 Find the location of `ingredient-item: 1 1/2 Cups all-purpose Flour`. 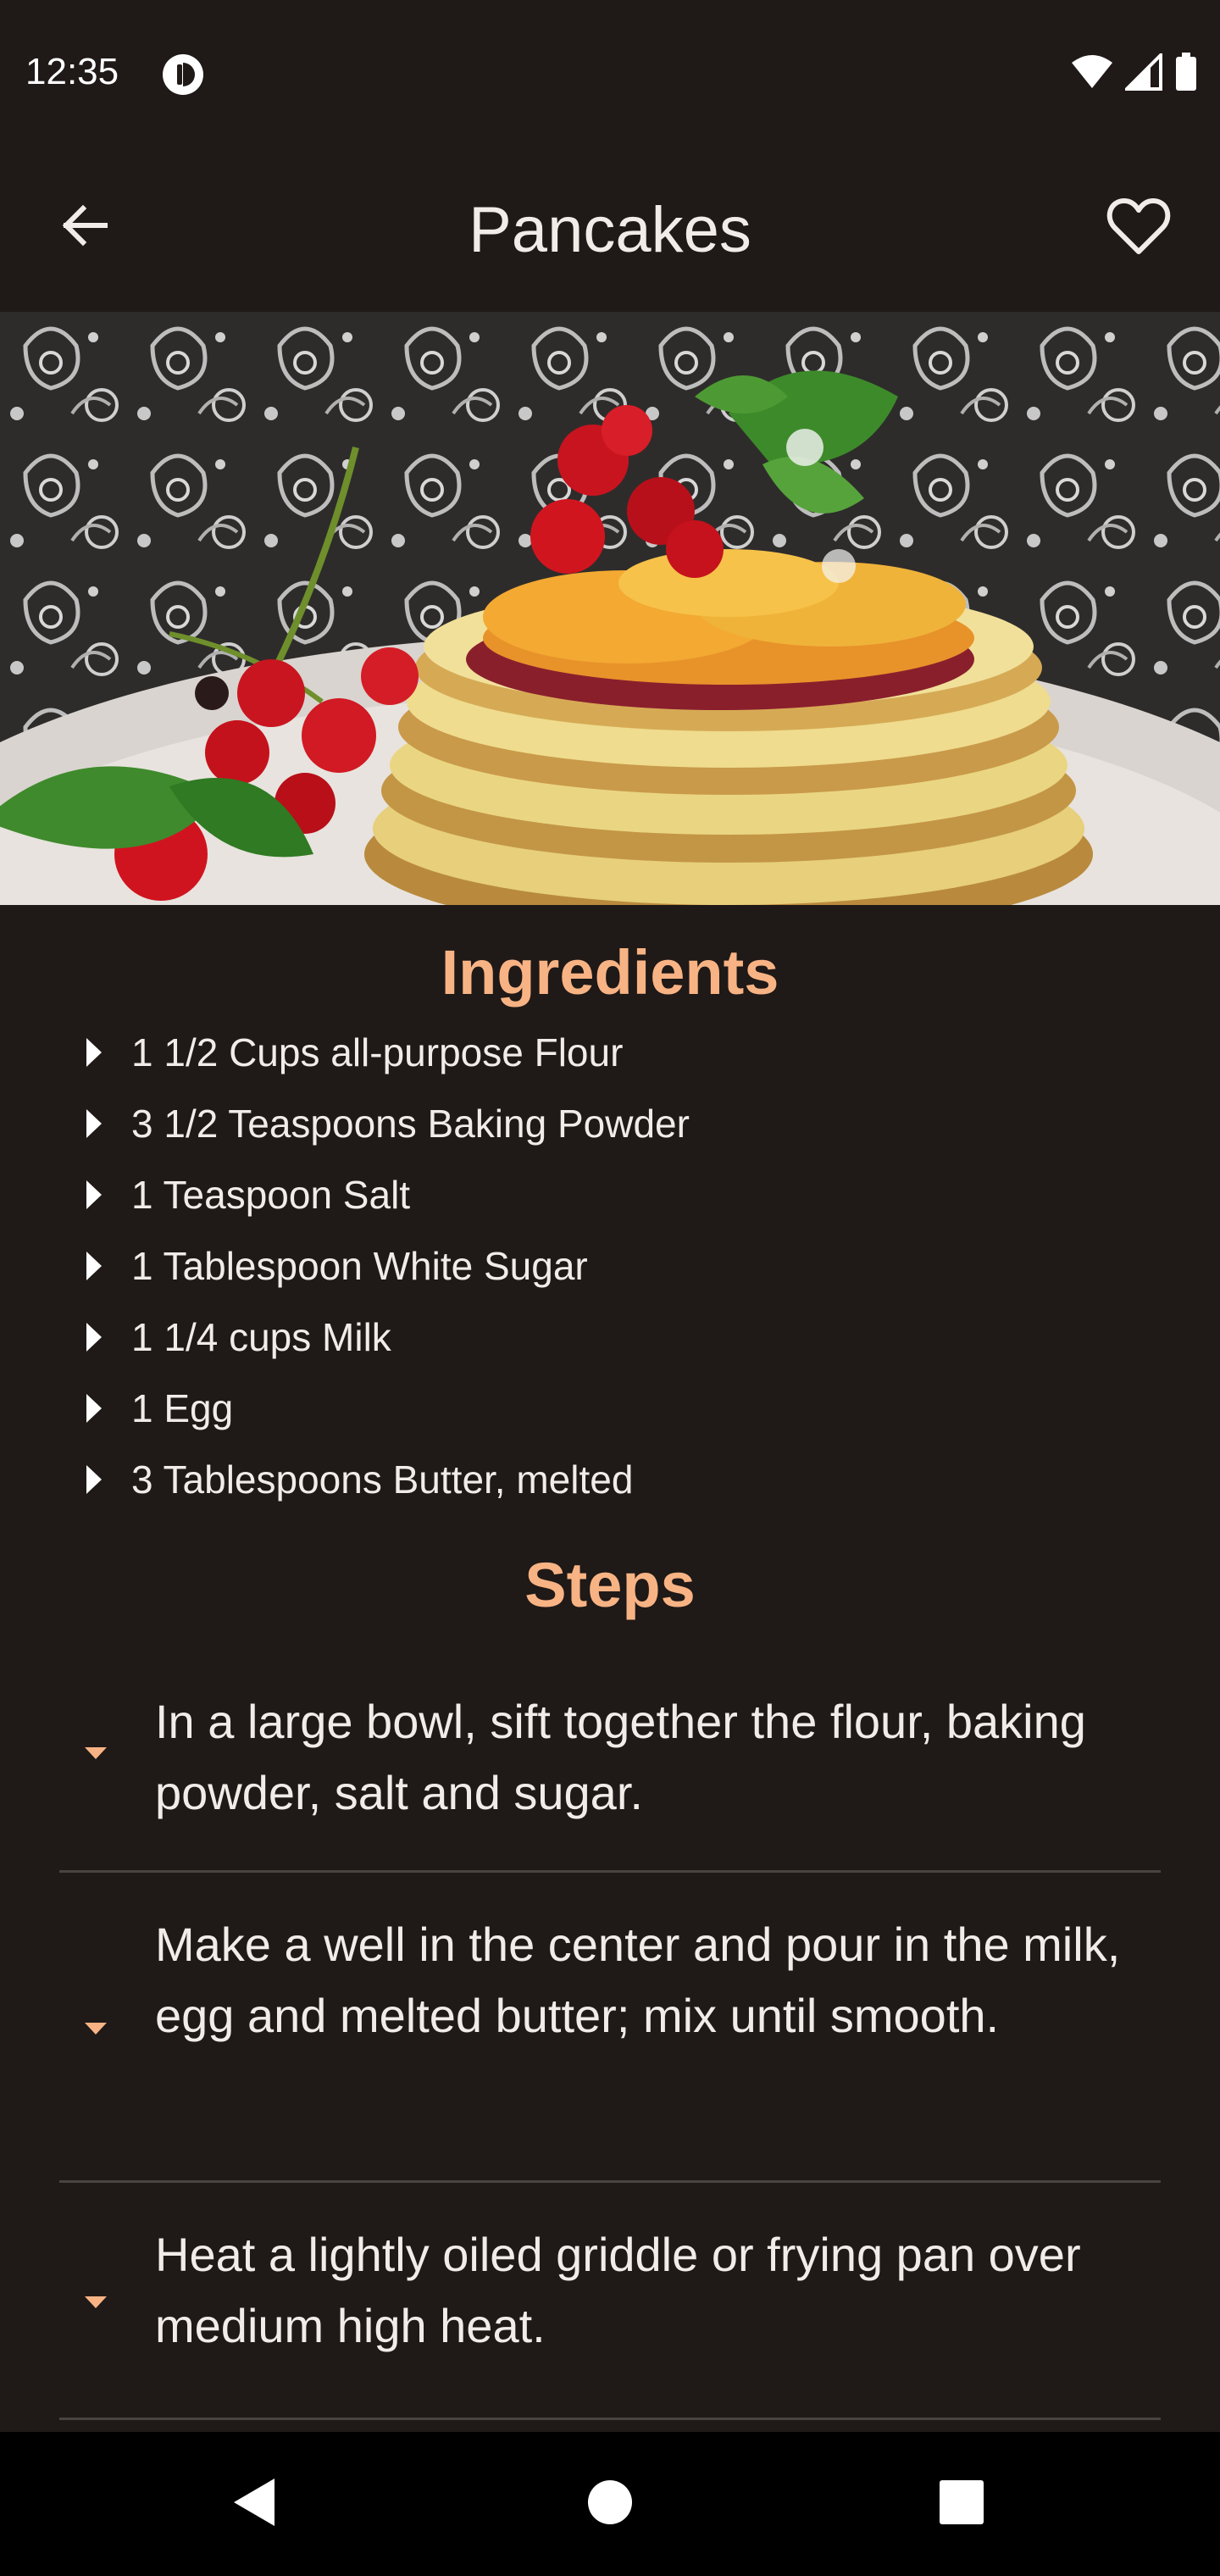

ingredient-item: 1 1/2 Cups all-purpose Flour is located at coordinates (610, 1052).